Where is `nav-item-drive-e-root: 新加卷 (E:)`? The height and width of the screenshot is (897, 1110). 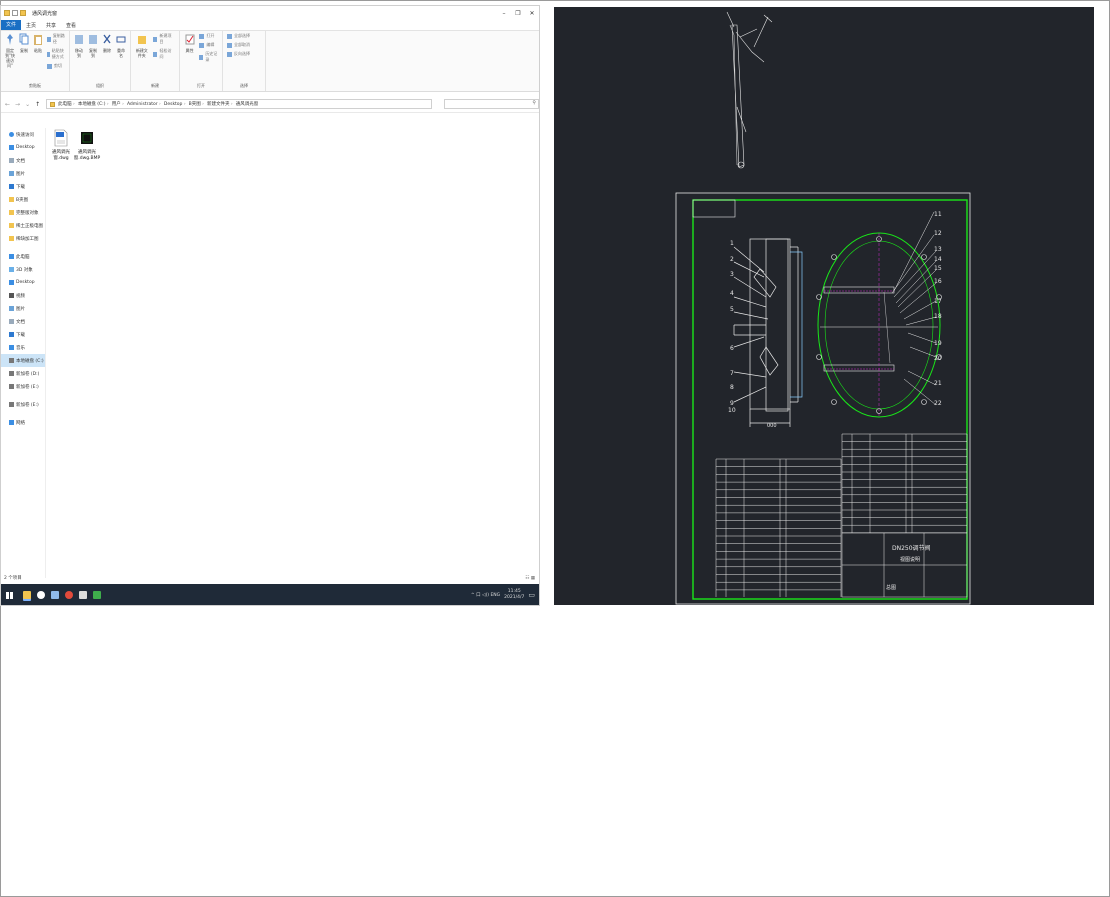 nav-item-drive-e-root: 新加卷 (E:) is located at coordinates (23, 404).